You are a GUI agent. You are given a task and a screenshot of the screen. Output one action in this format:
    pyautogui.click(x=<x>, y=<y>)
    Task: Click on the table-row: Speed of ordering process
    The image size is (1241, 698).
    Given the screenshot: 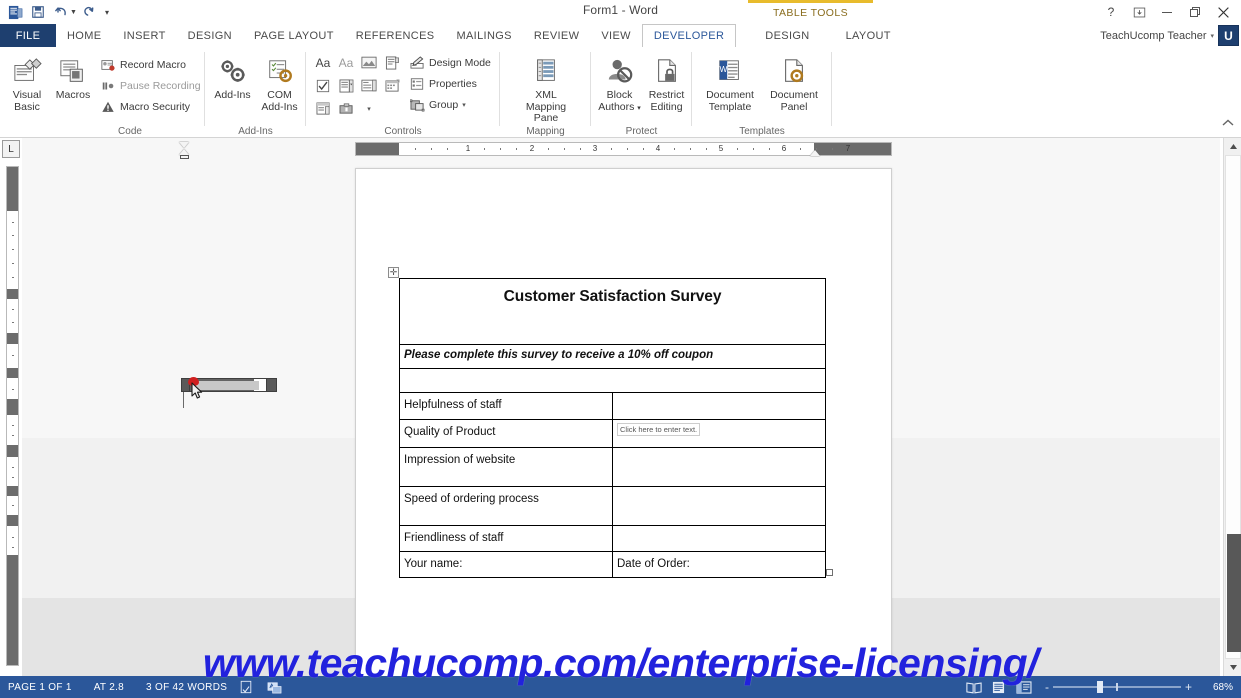 What is the action you would take?
    pyautogui.click(x=612, y=506)
    